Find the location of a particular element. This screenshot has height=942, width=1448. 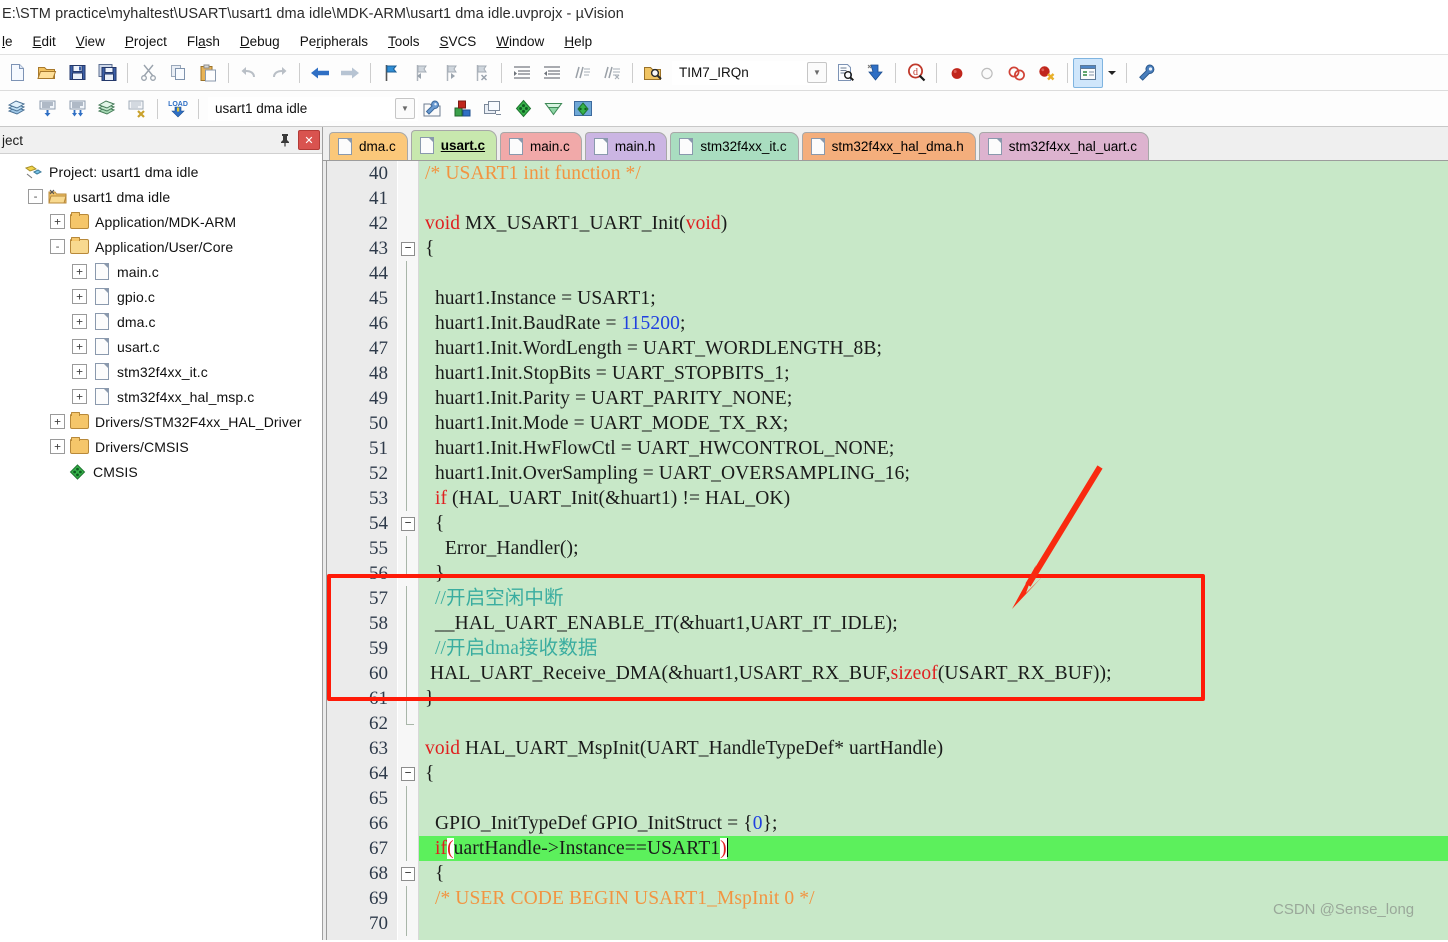

indent-decrease-icon is located at coordinates (552, 73).